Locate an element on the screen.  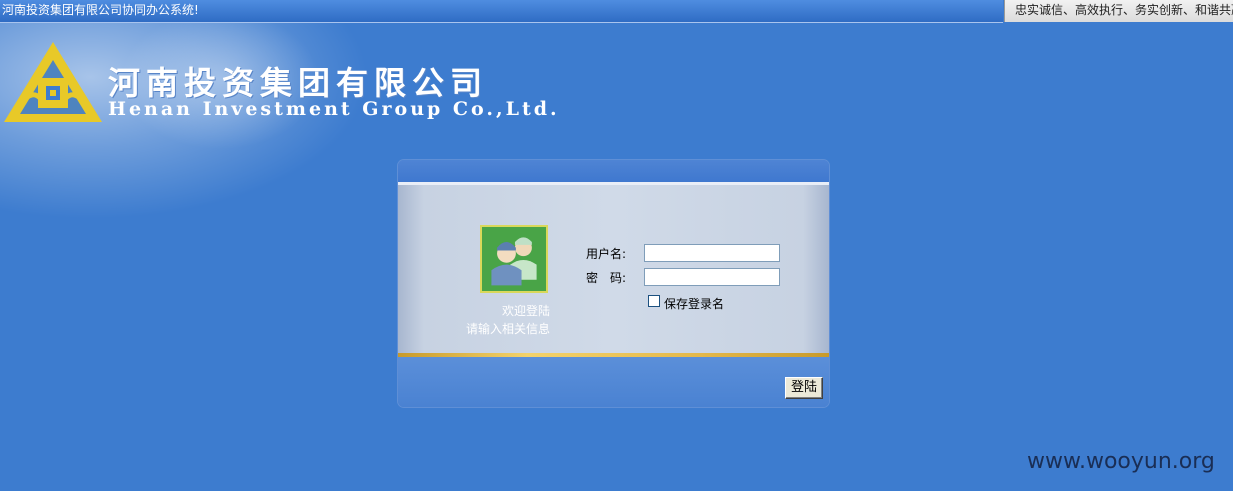
slogan-marquee: 忠实诚信、高效执行、务实创新、和谐共赢 is located at coordinates (1118, 11).